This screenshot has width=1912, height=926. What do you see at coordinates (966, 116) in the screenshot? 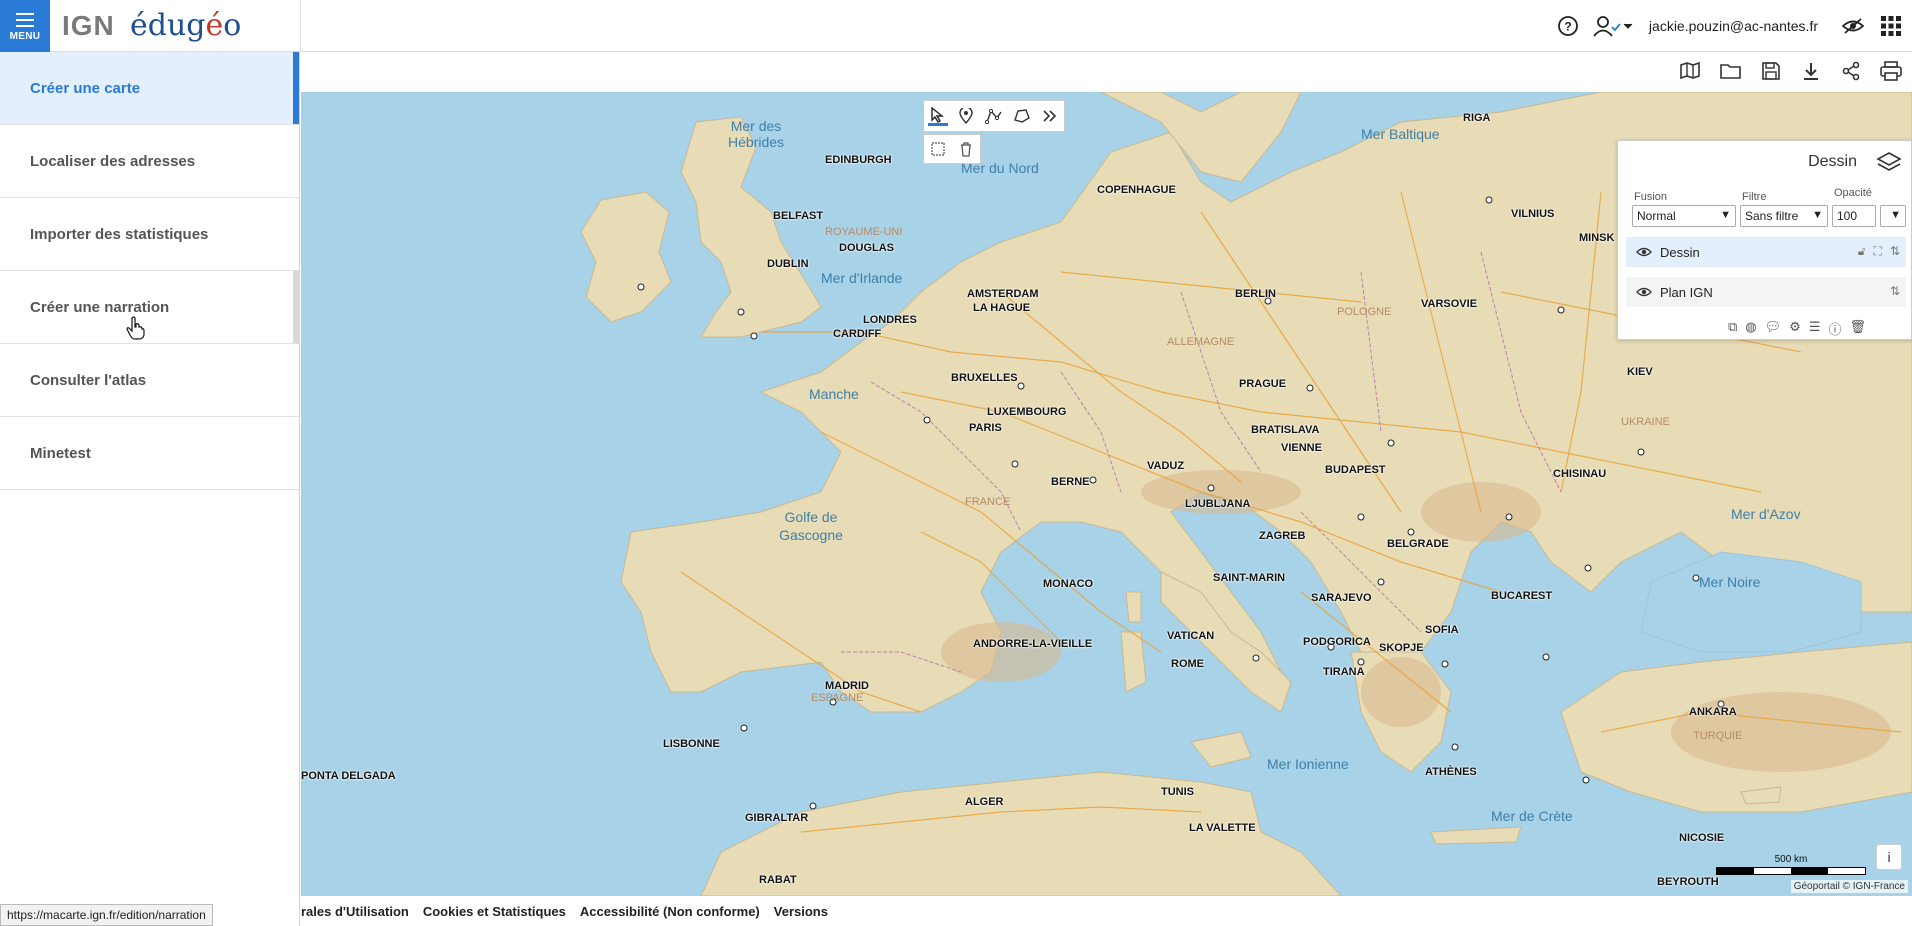
I see `marker-point-icon` at bounding box center [966, 116].